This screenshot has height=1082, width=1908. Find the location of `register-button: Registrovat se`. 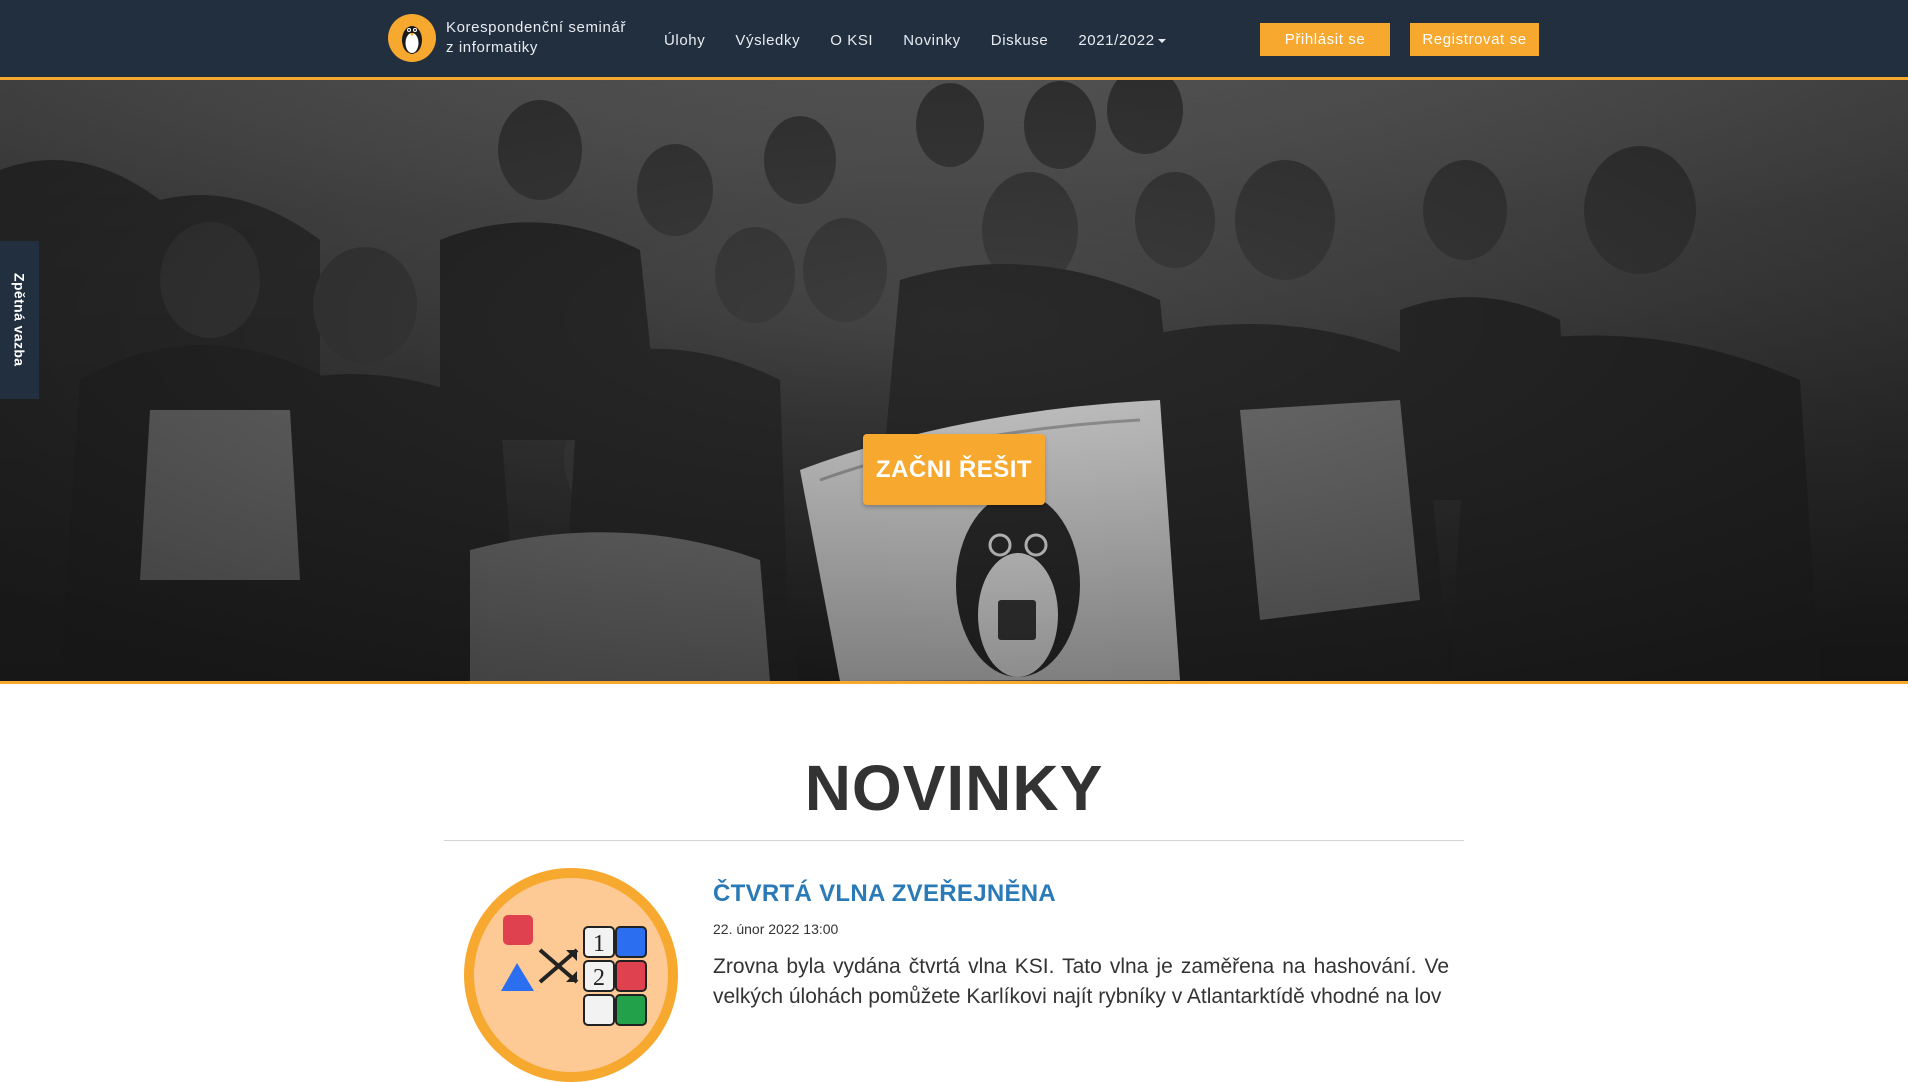

register-button: Registrovat se is located at coordinates (1474, 39).